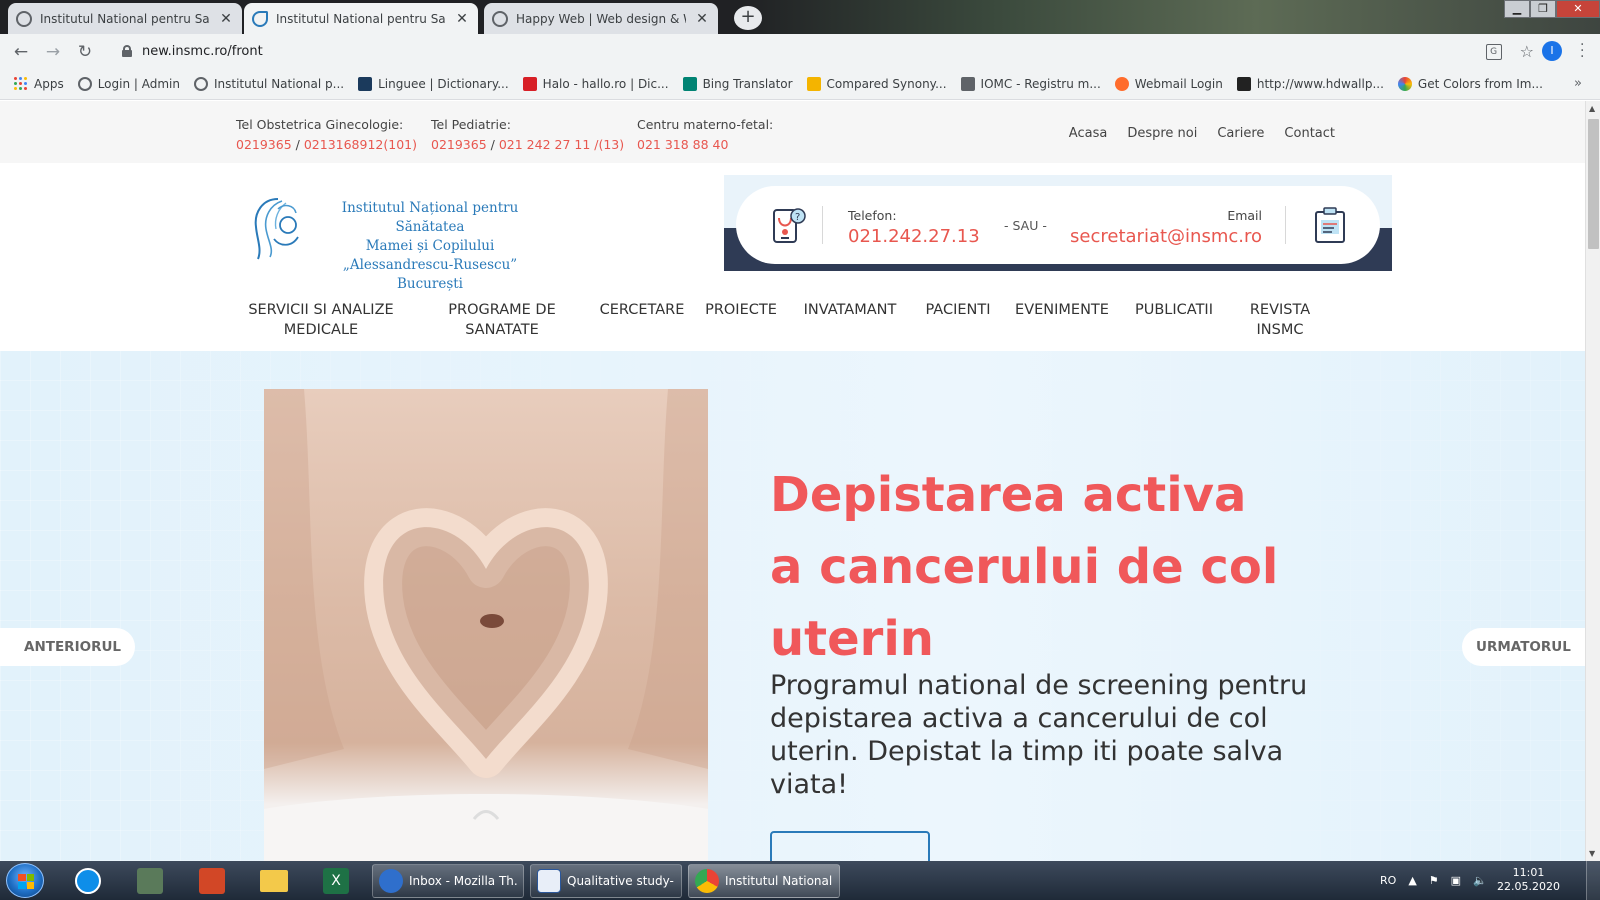  Describe the element at coordinates (958, 310) in the screenshot. I see `nav-pacienti: PACIENTI` at that location.